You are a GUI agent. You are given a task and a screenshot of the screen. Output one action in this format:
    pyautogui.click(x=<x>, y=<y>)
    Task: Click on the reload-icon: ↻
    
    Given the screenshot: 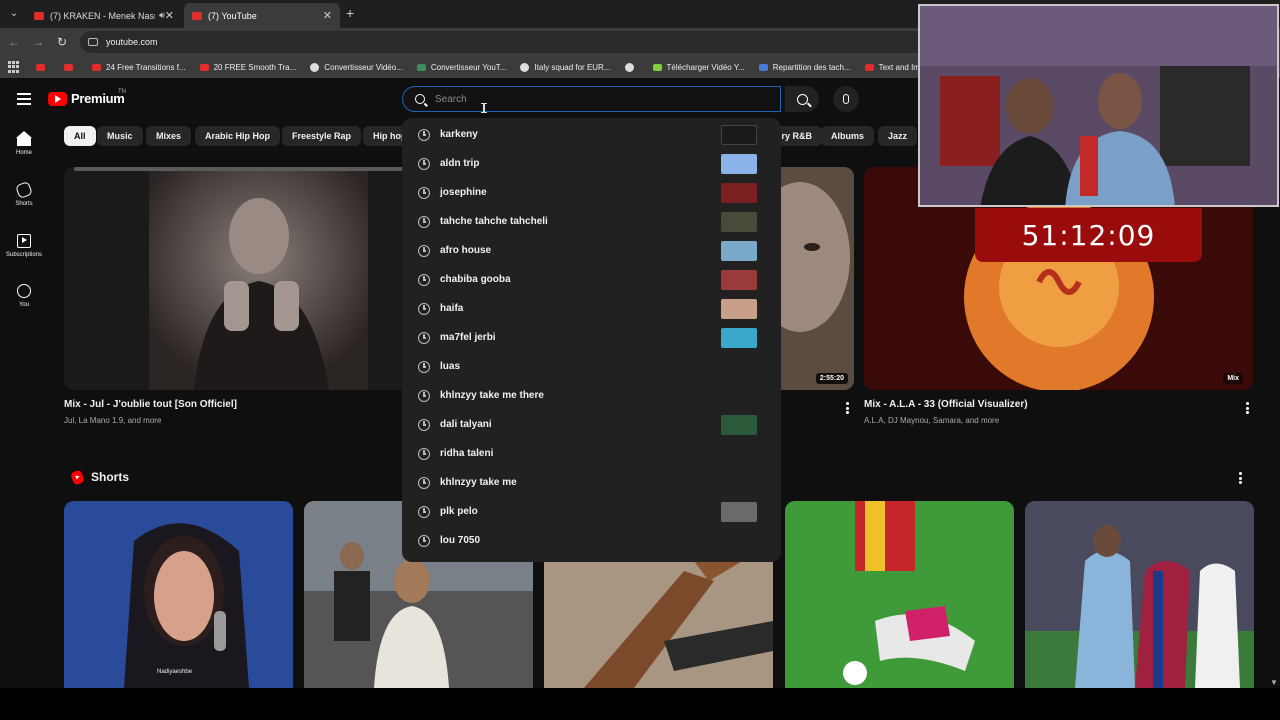 What is the action you would take?
    pyautogui.click(x=62, y=42)
    